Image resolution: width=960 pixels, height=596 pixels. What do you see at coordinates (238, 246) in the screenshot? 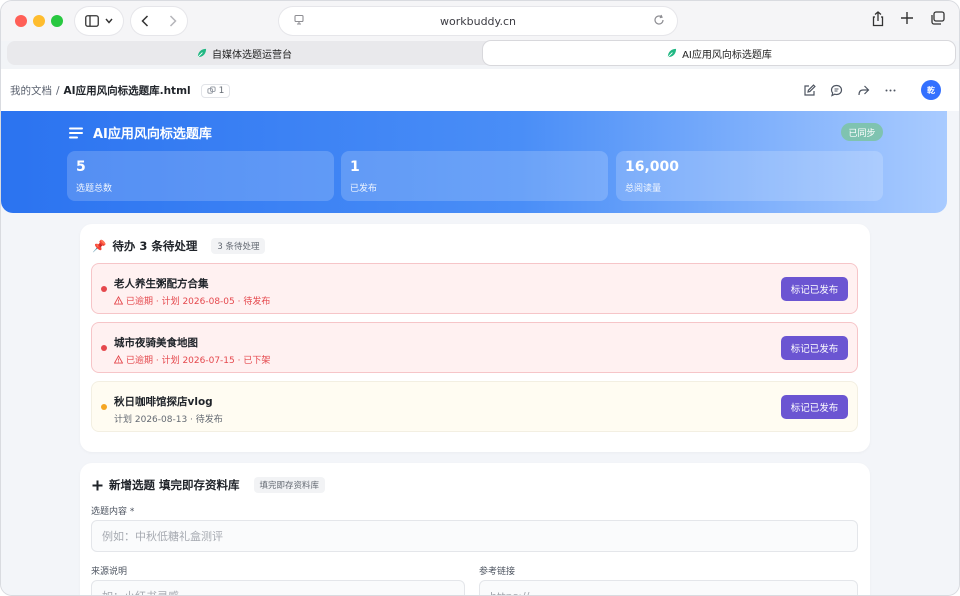
I see `todo-count-badge: 3 条待处理` at bounding box center [238, 246].